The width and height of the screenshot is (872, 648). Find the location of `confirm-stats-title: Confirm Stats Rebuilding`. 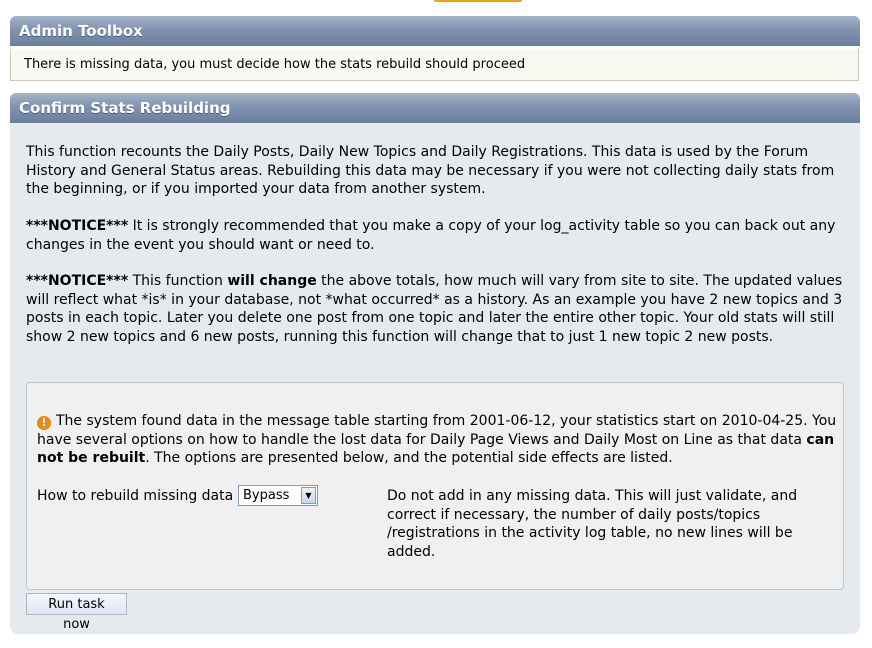

confirm-stats-title: Confirm Stats Rebuilding is located at coordinates (125, 108).